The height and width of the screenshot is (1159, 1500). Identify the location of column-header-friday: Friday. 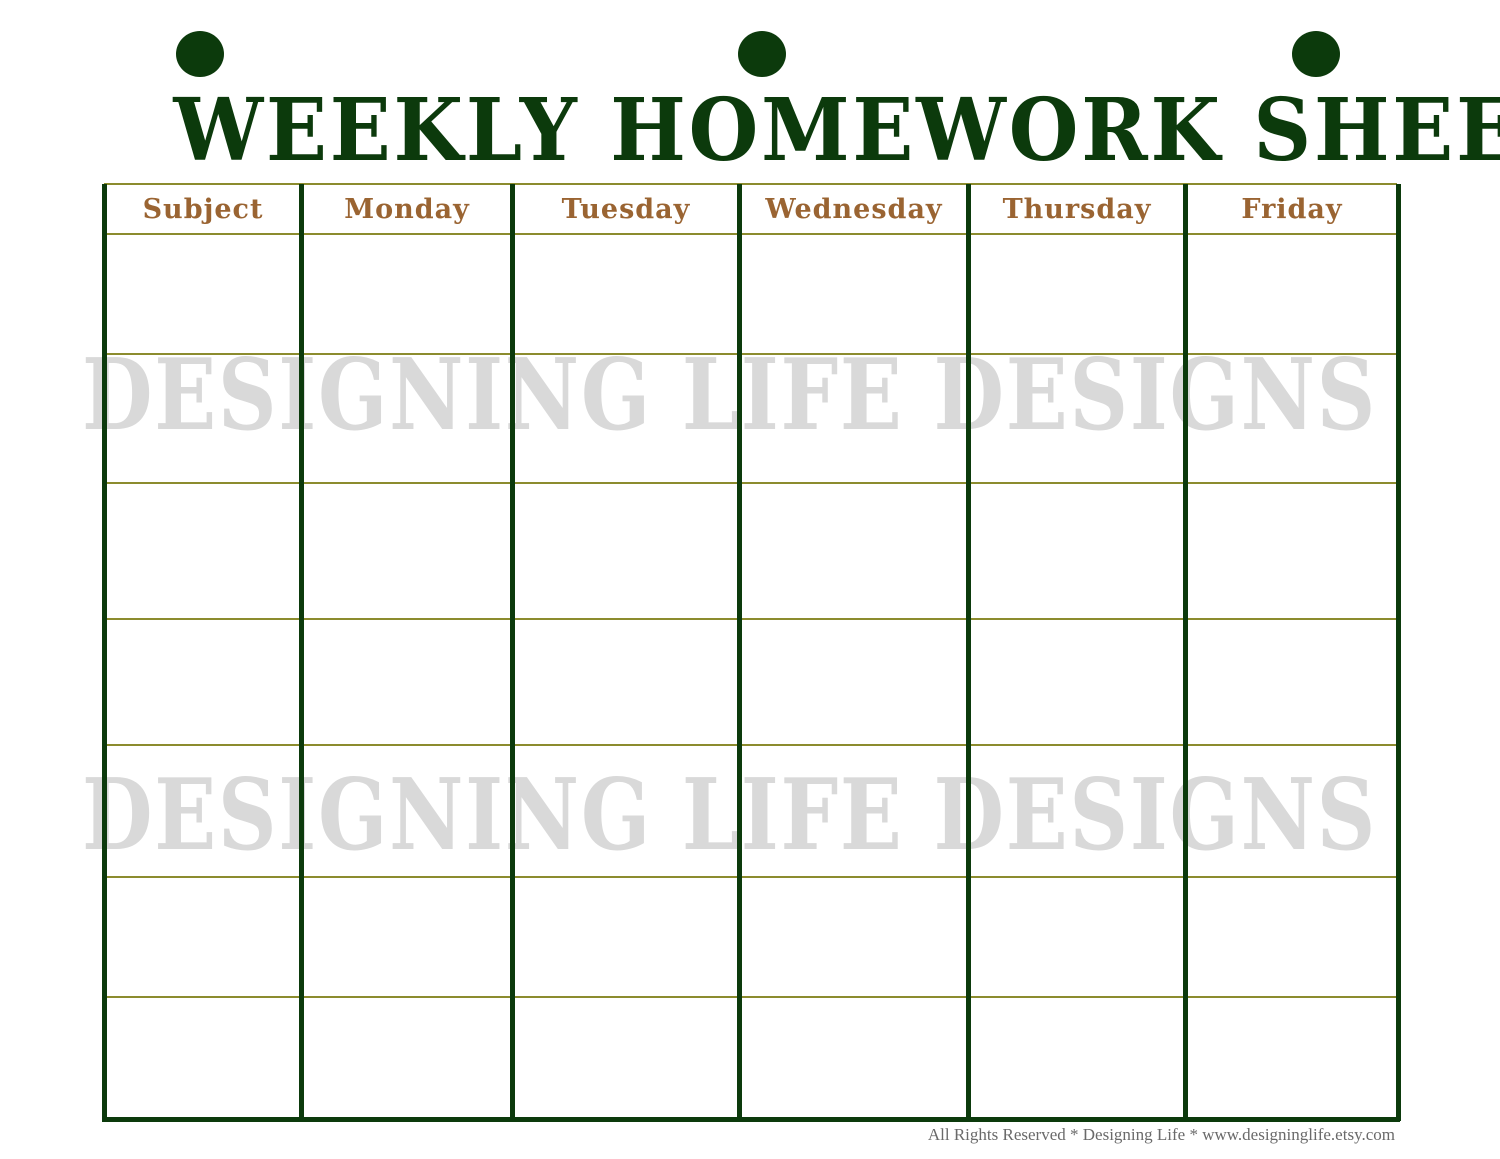
(1292, 209).